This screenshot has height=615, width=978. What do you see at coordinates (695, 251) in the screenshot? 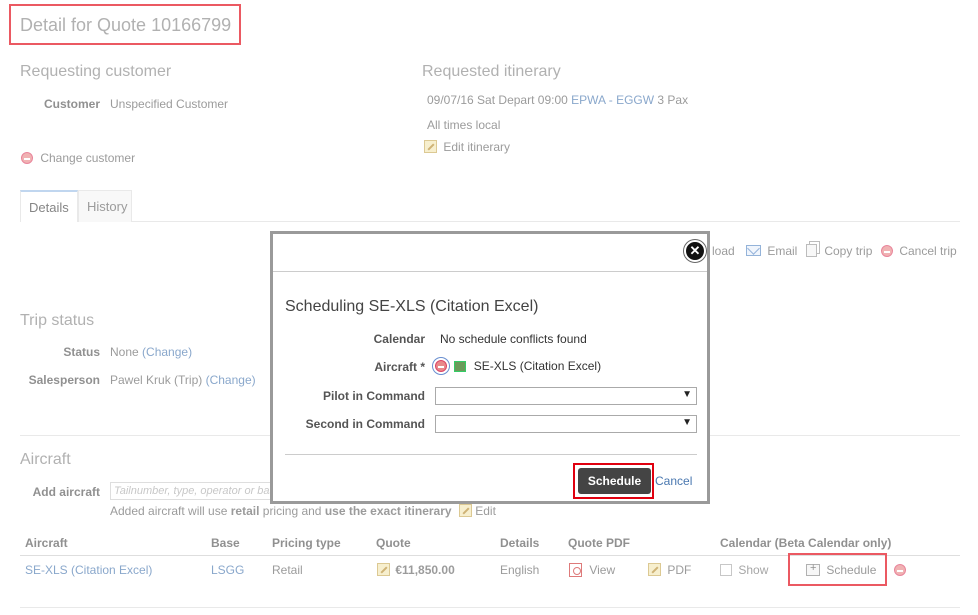
I see `close-icon: ✕` at bounding box center [695, 251].